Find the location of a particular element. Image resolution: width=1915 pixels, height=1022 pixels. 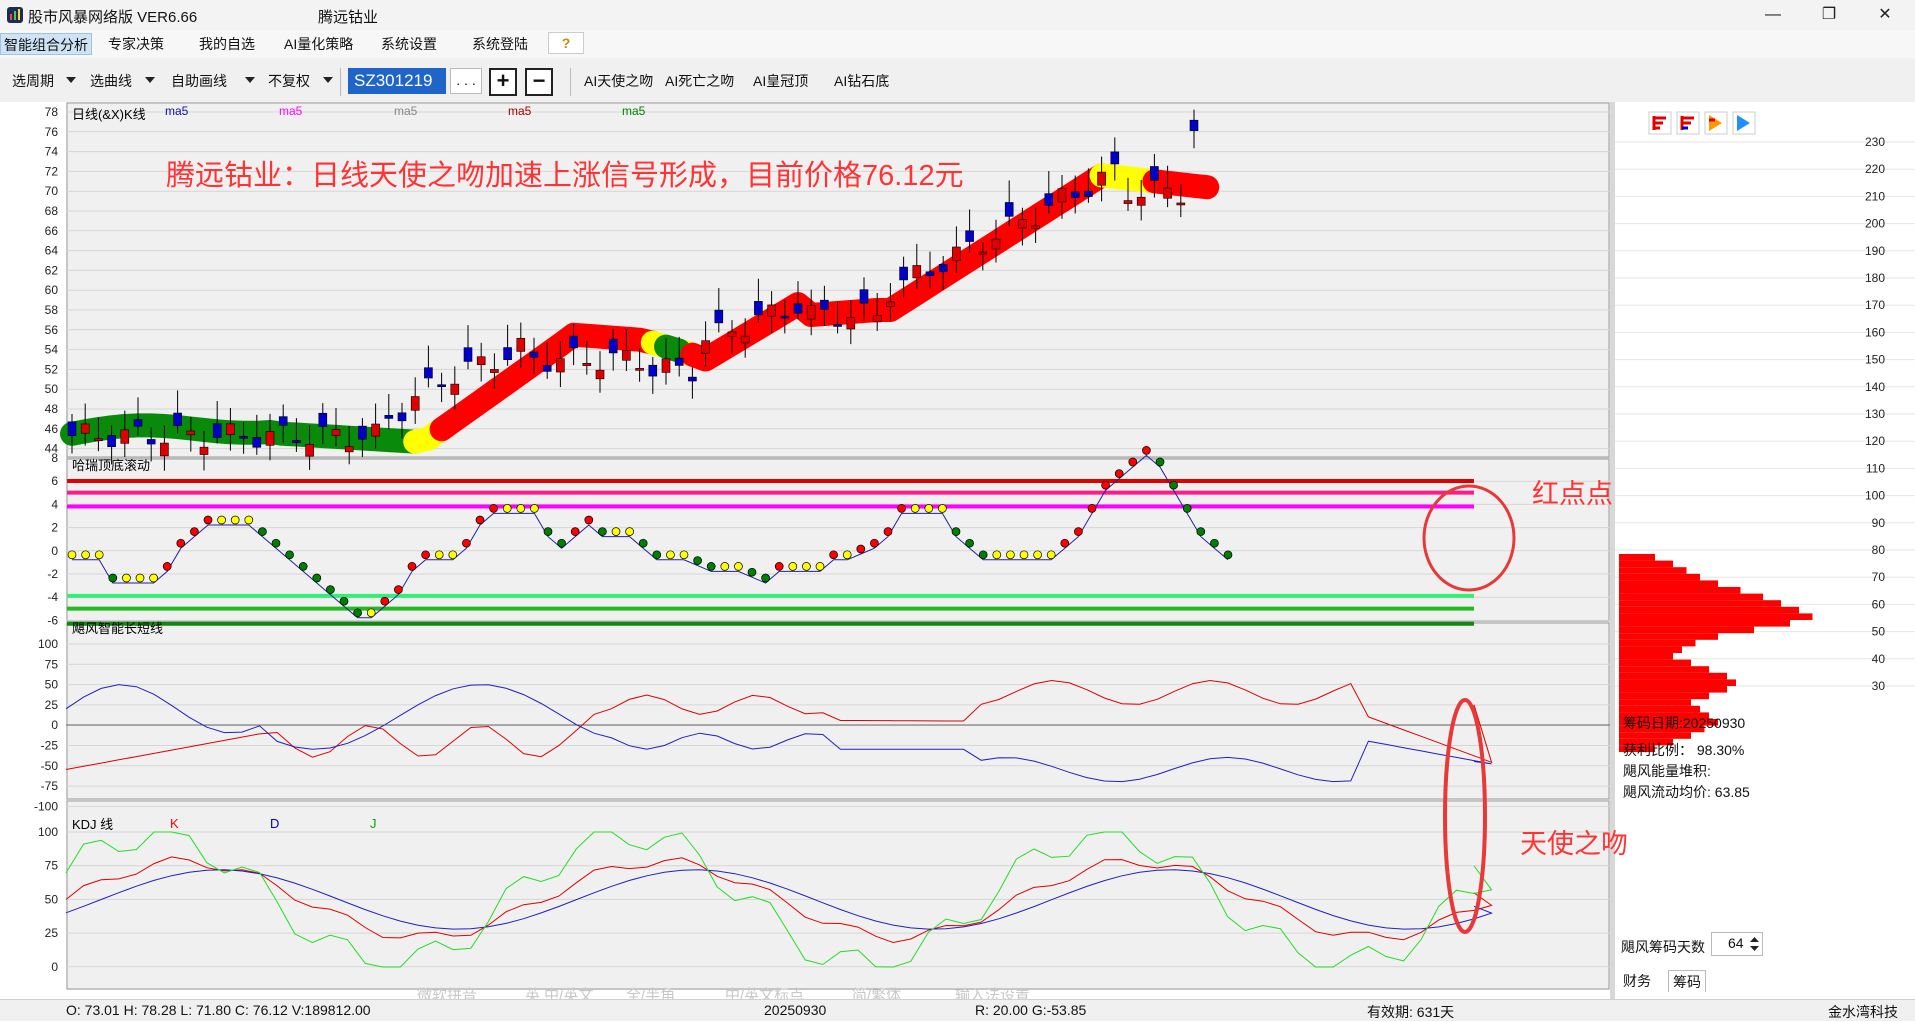

menu-my-watchlist: 我的自选 is located at coordinates (227, 44).